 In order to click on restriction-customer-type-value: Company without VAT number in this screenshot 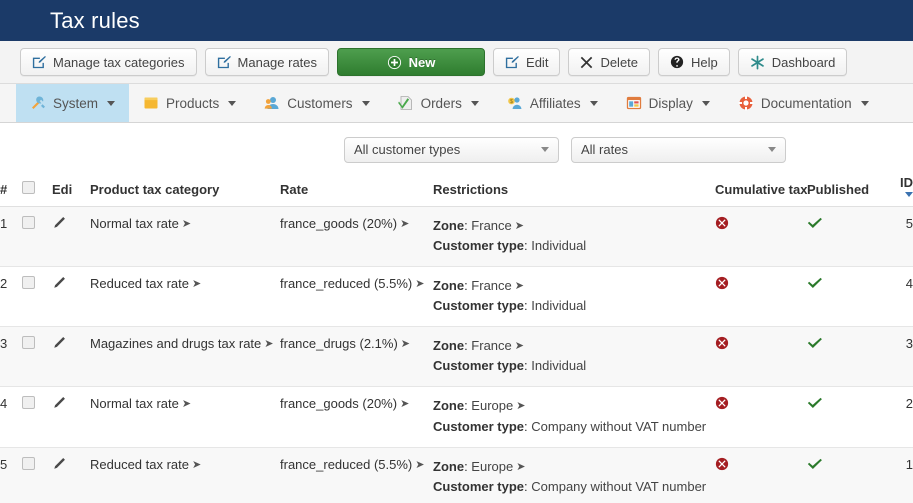, I will do `click(619, 486)`.